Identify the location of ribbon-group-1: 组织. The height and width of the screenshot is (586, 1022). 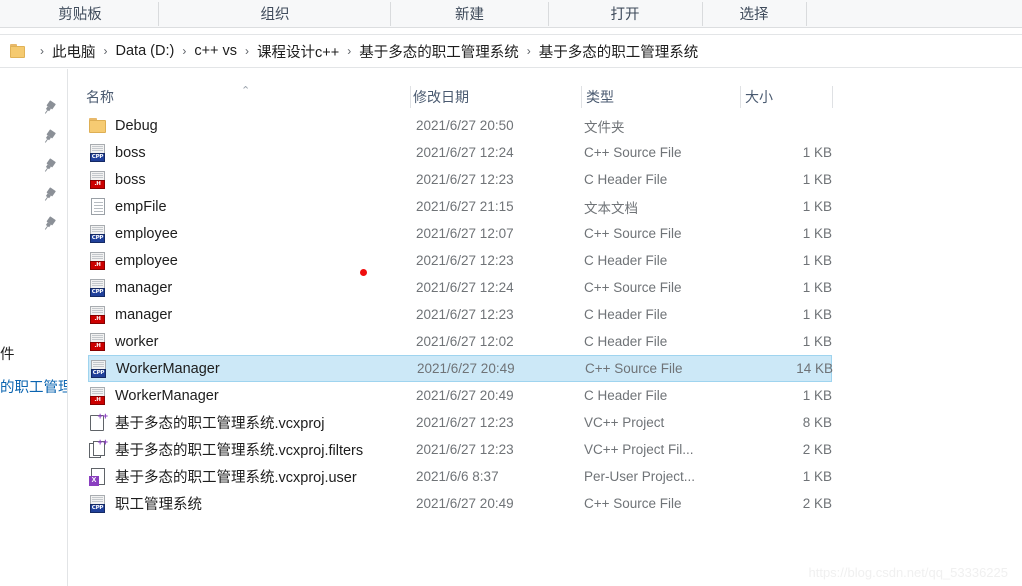
(275, 13).